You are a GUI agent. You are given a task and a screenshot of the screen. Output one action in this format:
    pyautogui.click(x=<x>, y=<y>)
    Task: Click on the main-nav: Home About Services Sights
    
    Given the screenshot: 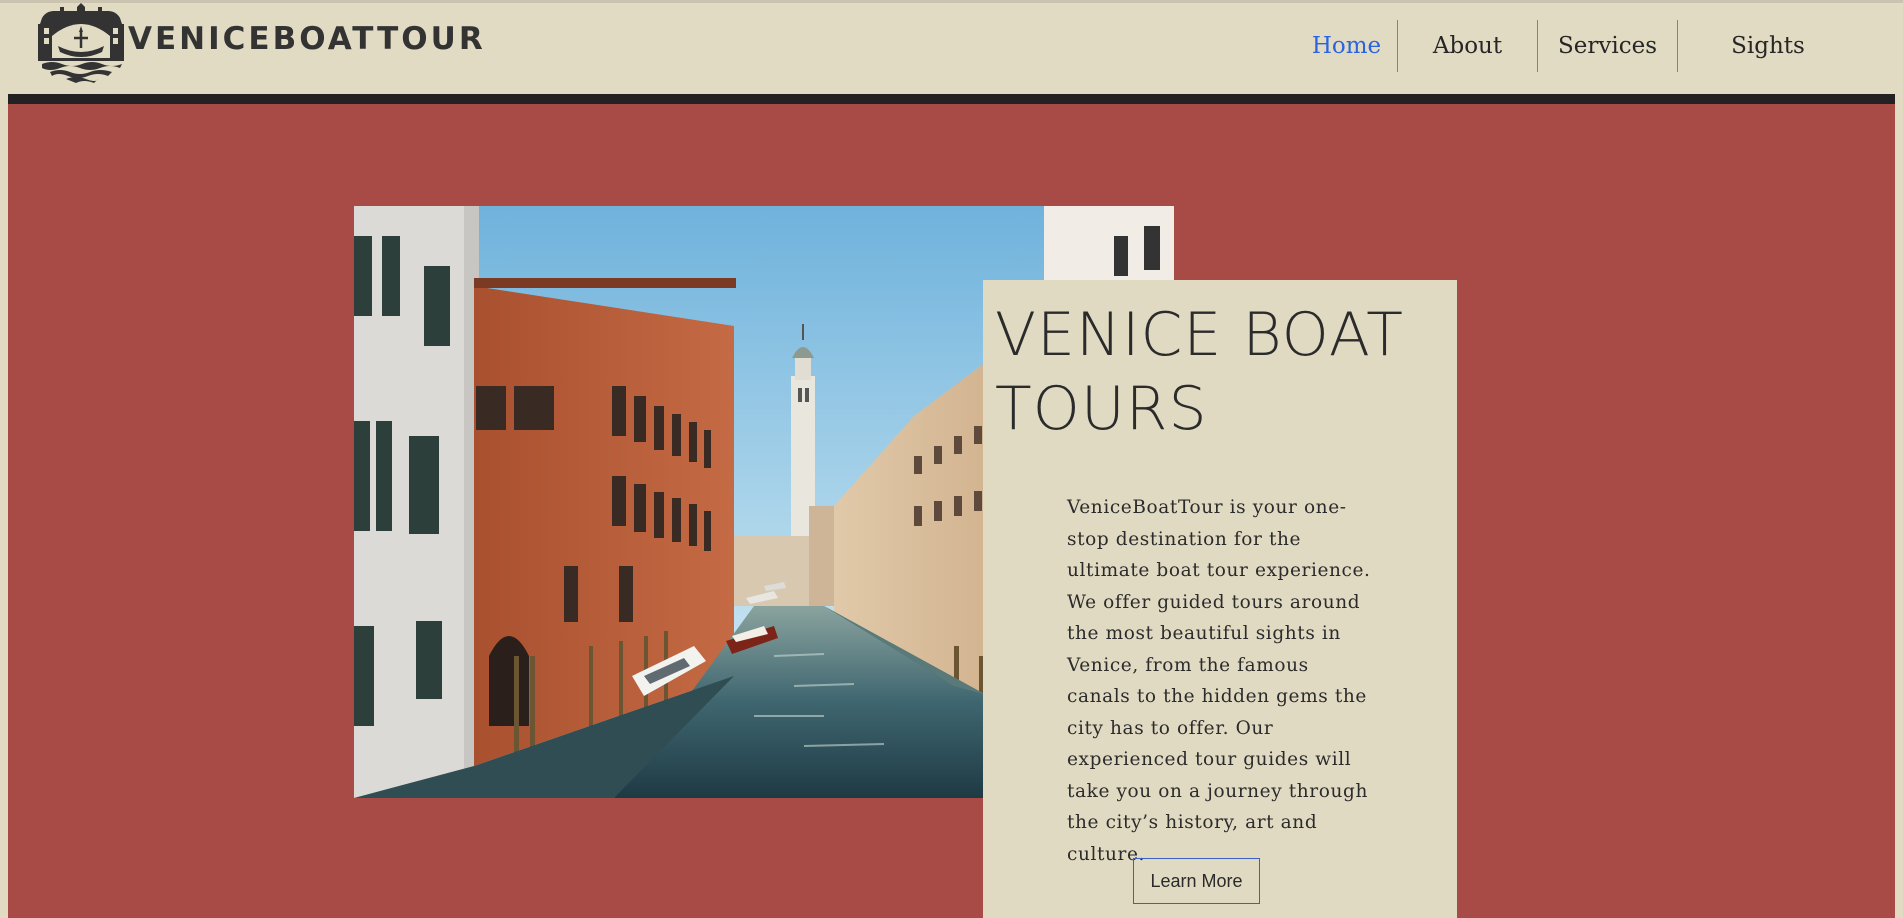 What is the action you would take?
    pyautogui.click(x=1577, y=46)
    